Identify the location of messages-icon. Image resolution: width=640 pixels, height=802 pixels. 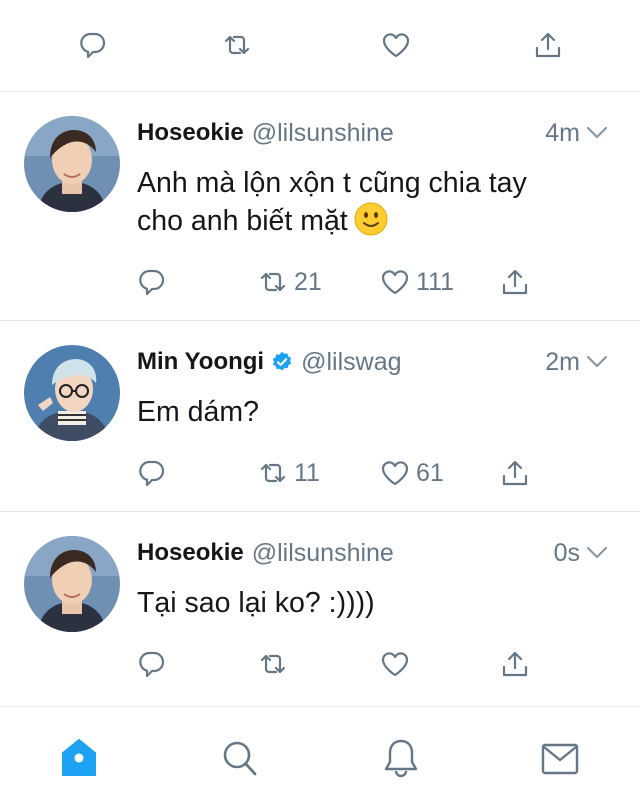
(560, 758).